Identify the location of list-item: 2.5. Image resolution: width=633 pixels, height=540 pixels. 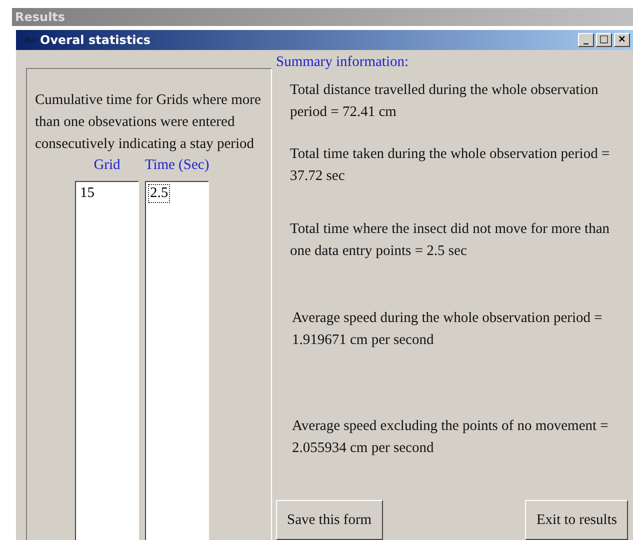
(159, 193).